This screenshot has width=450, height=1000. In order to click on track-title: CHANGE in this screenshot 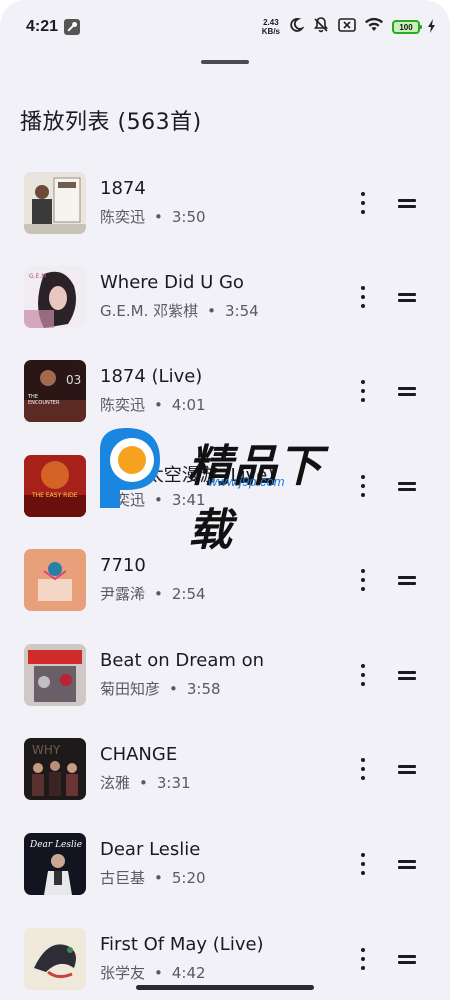, I will do `click(139, 754)`.